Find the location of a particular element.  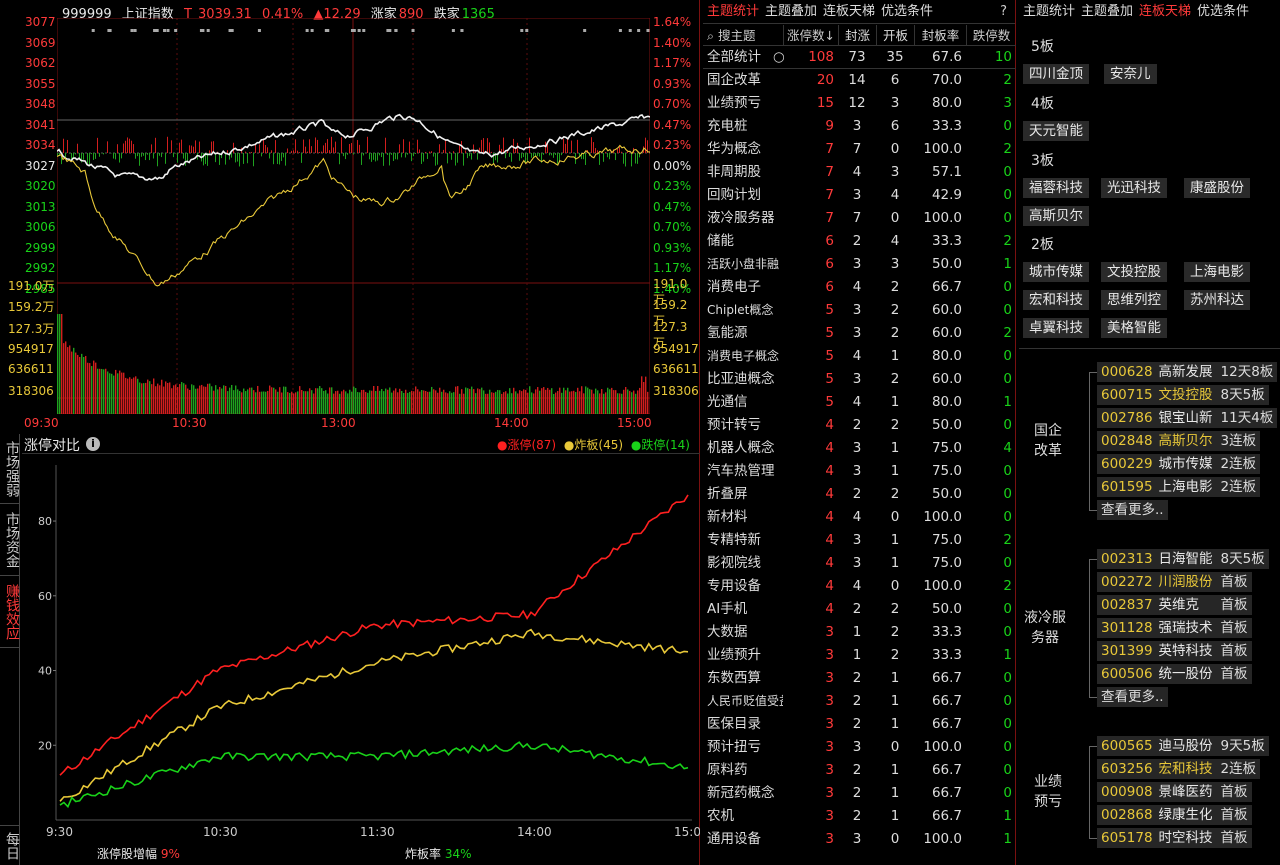

tab-theme-overlay: 主题叠加 is located at coordinates (791, 11).